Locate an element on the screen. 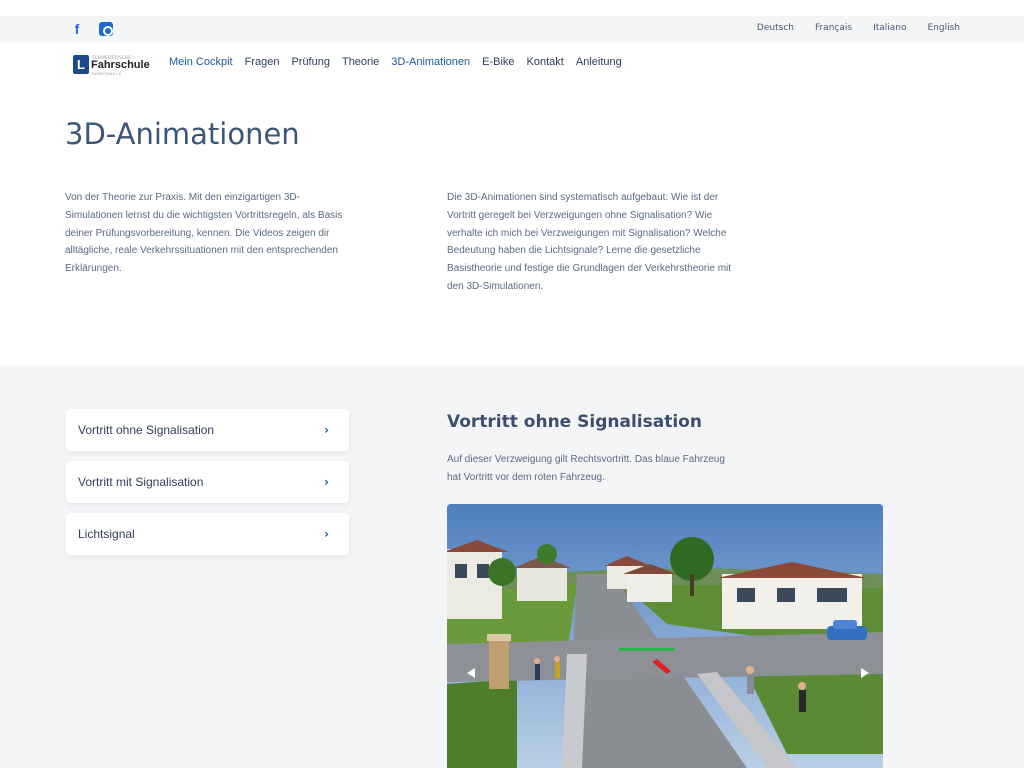 The image size is (1024, 768). topic-label: Lichtsignal is located at coordinates (106, 534).